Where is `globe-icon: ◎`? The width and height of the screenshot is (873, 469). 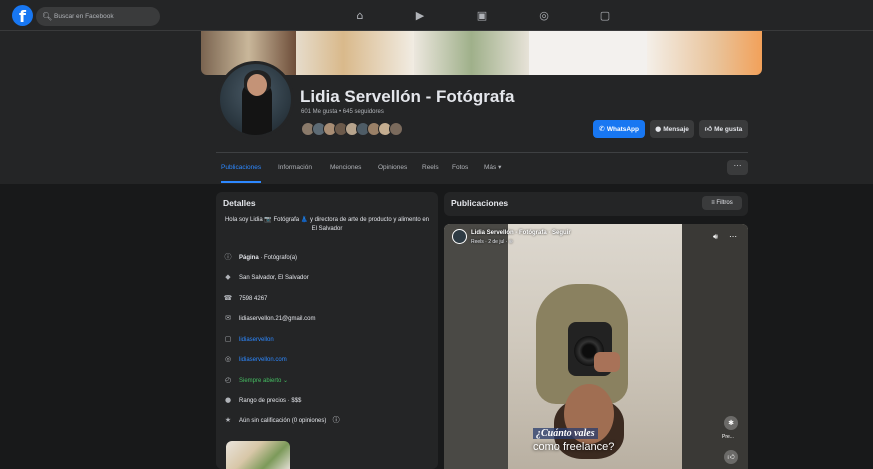
globe-icon: ◎ is located at coordinates (228, 359).